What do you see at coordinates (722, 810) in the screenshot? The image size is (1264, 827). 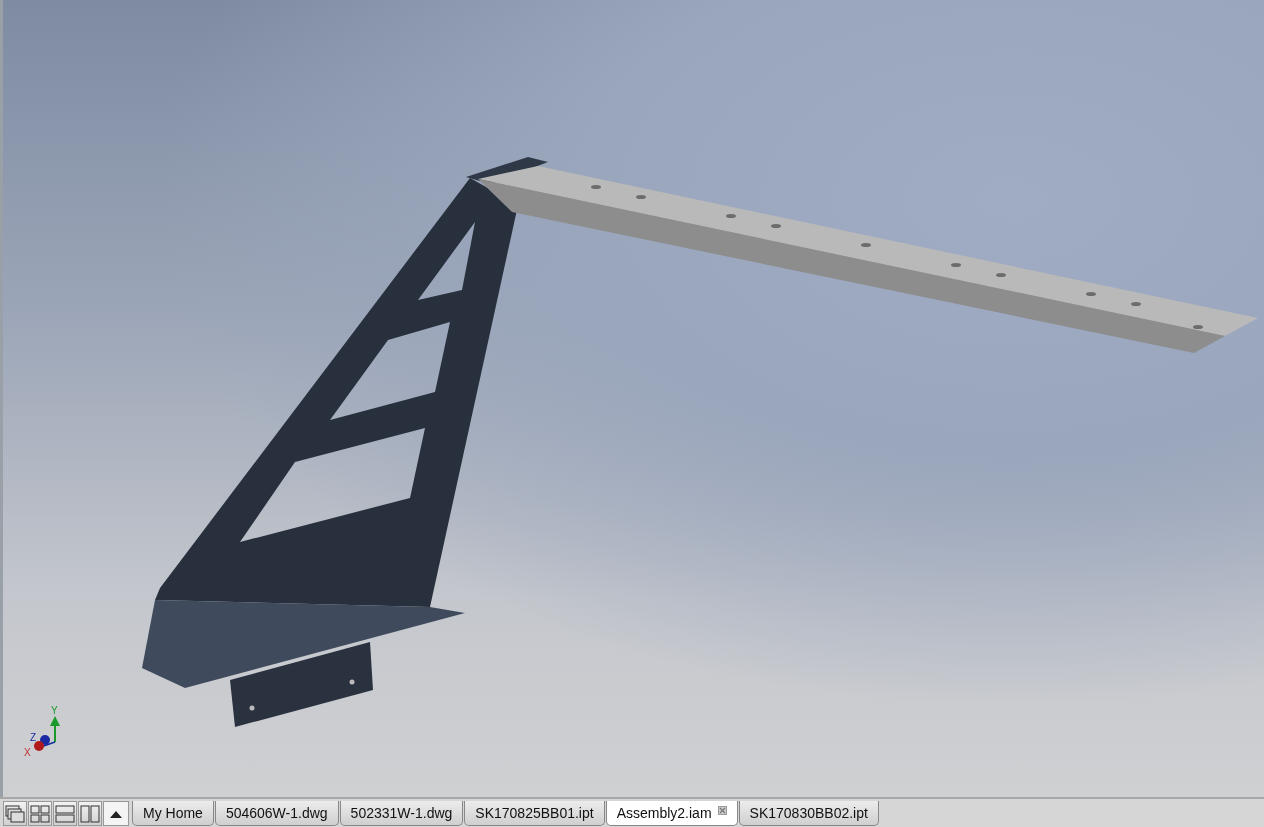 I see `close-icon` at bounding box center [722, 810].